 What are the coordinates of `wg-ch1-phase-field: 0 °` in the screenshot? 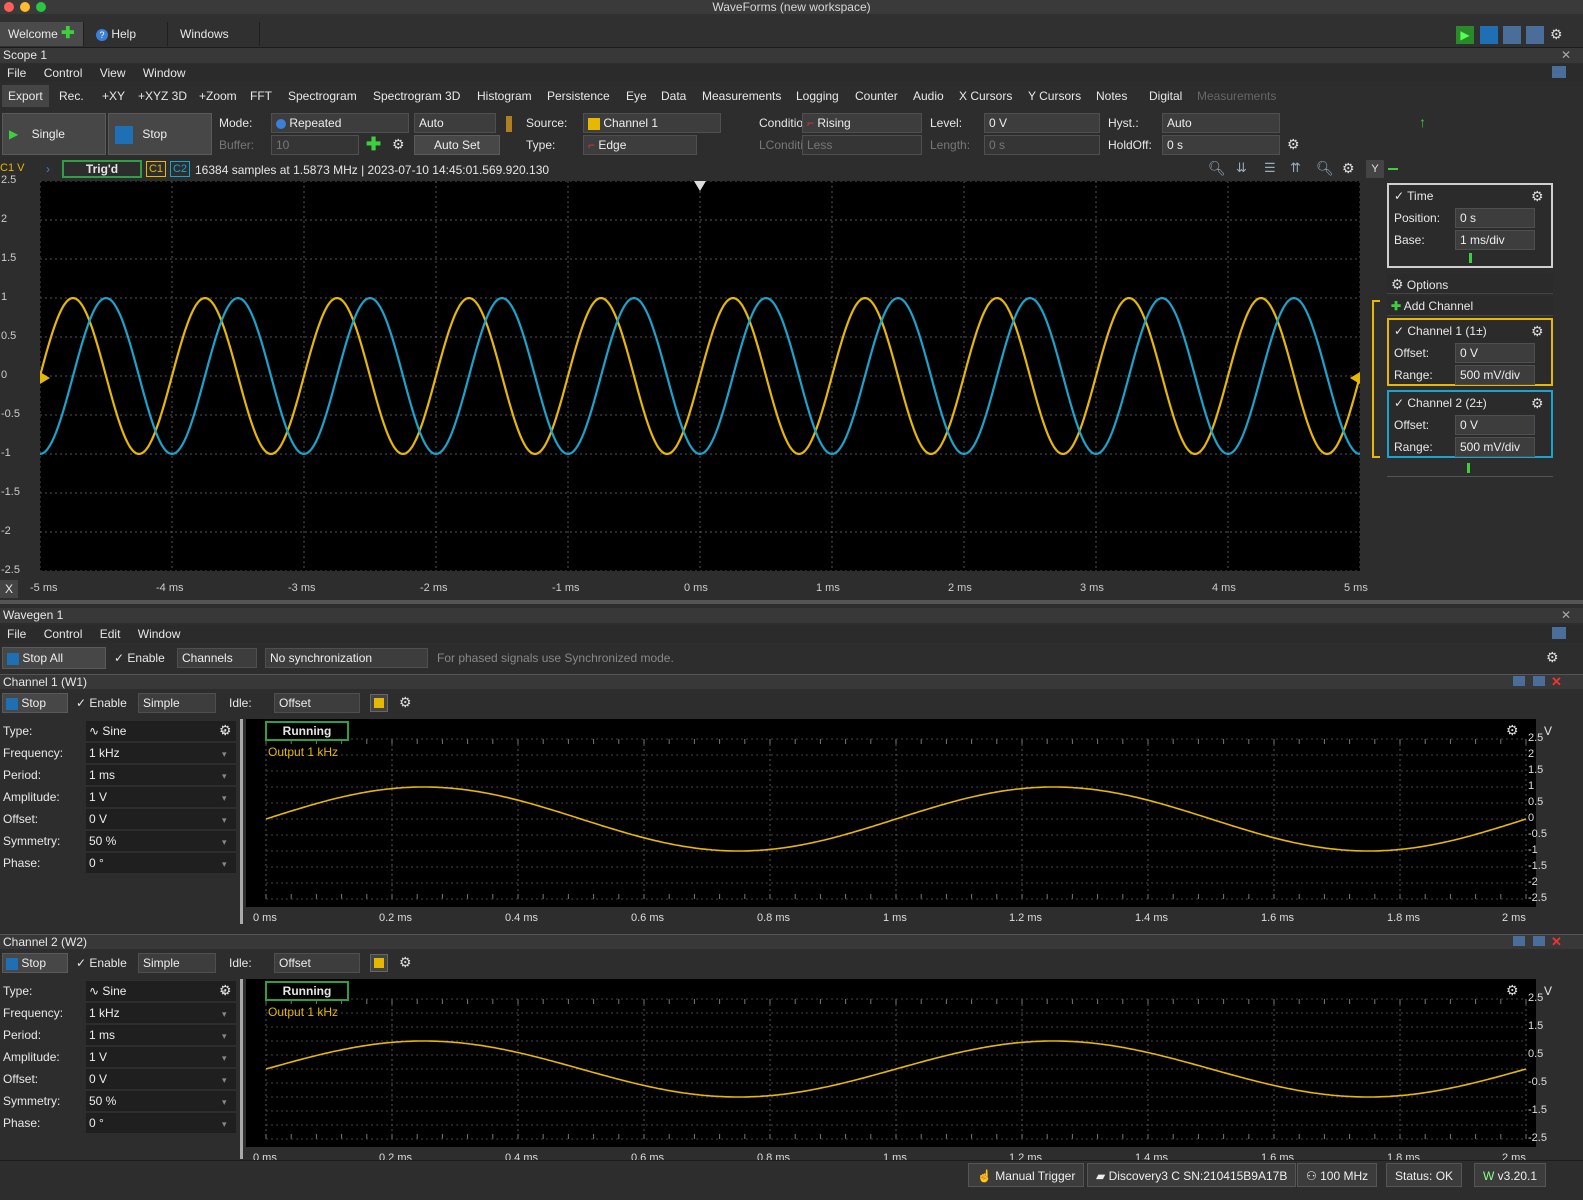 It's located at (161, 863).